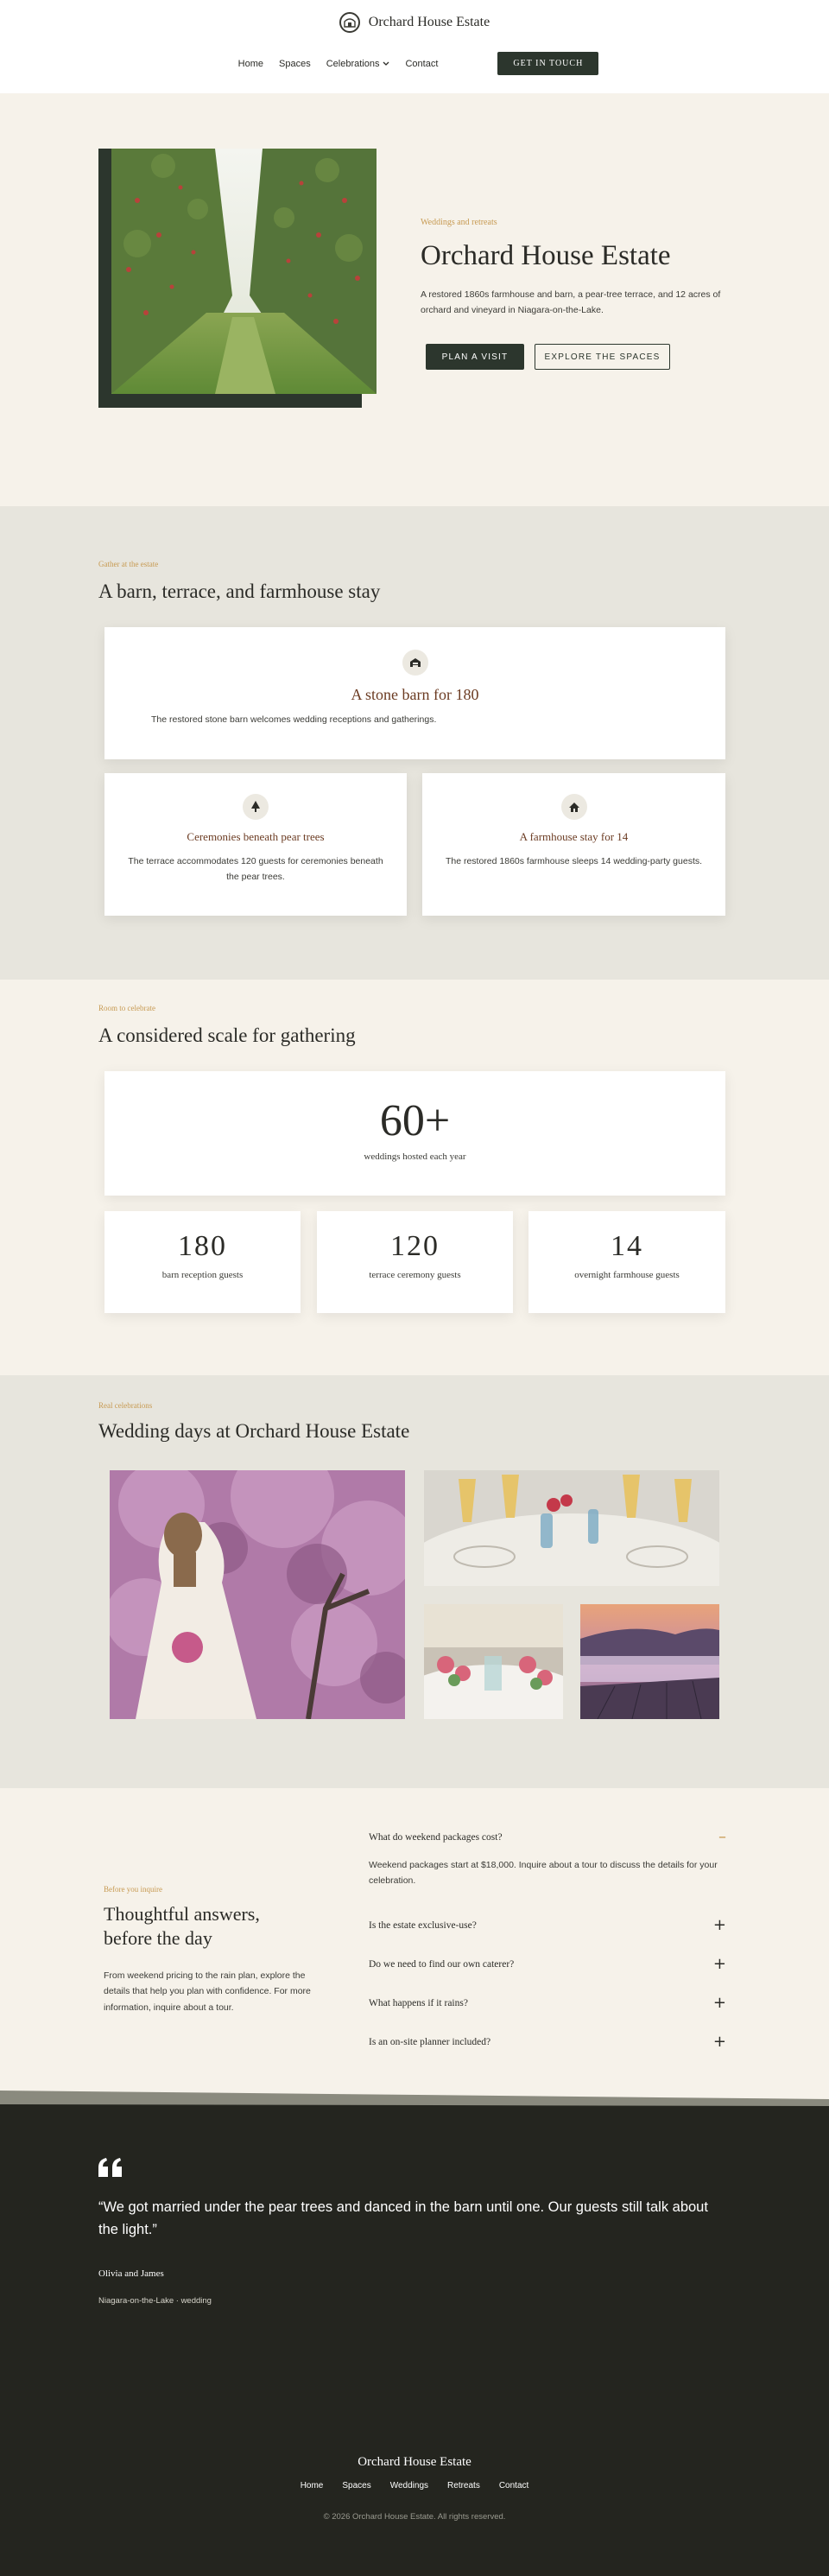 The image size is (829, 2576). I want to click on footer-link-retreats: Retreats, so click(463, 2485).